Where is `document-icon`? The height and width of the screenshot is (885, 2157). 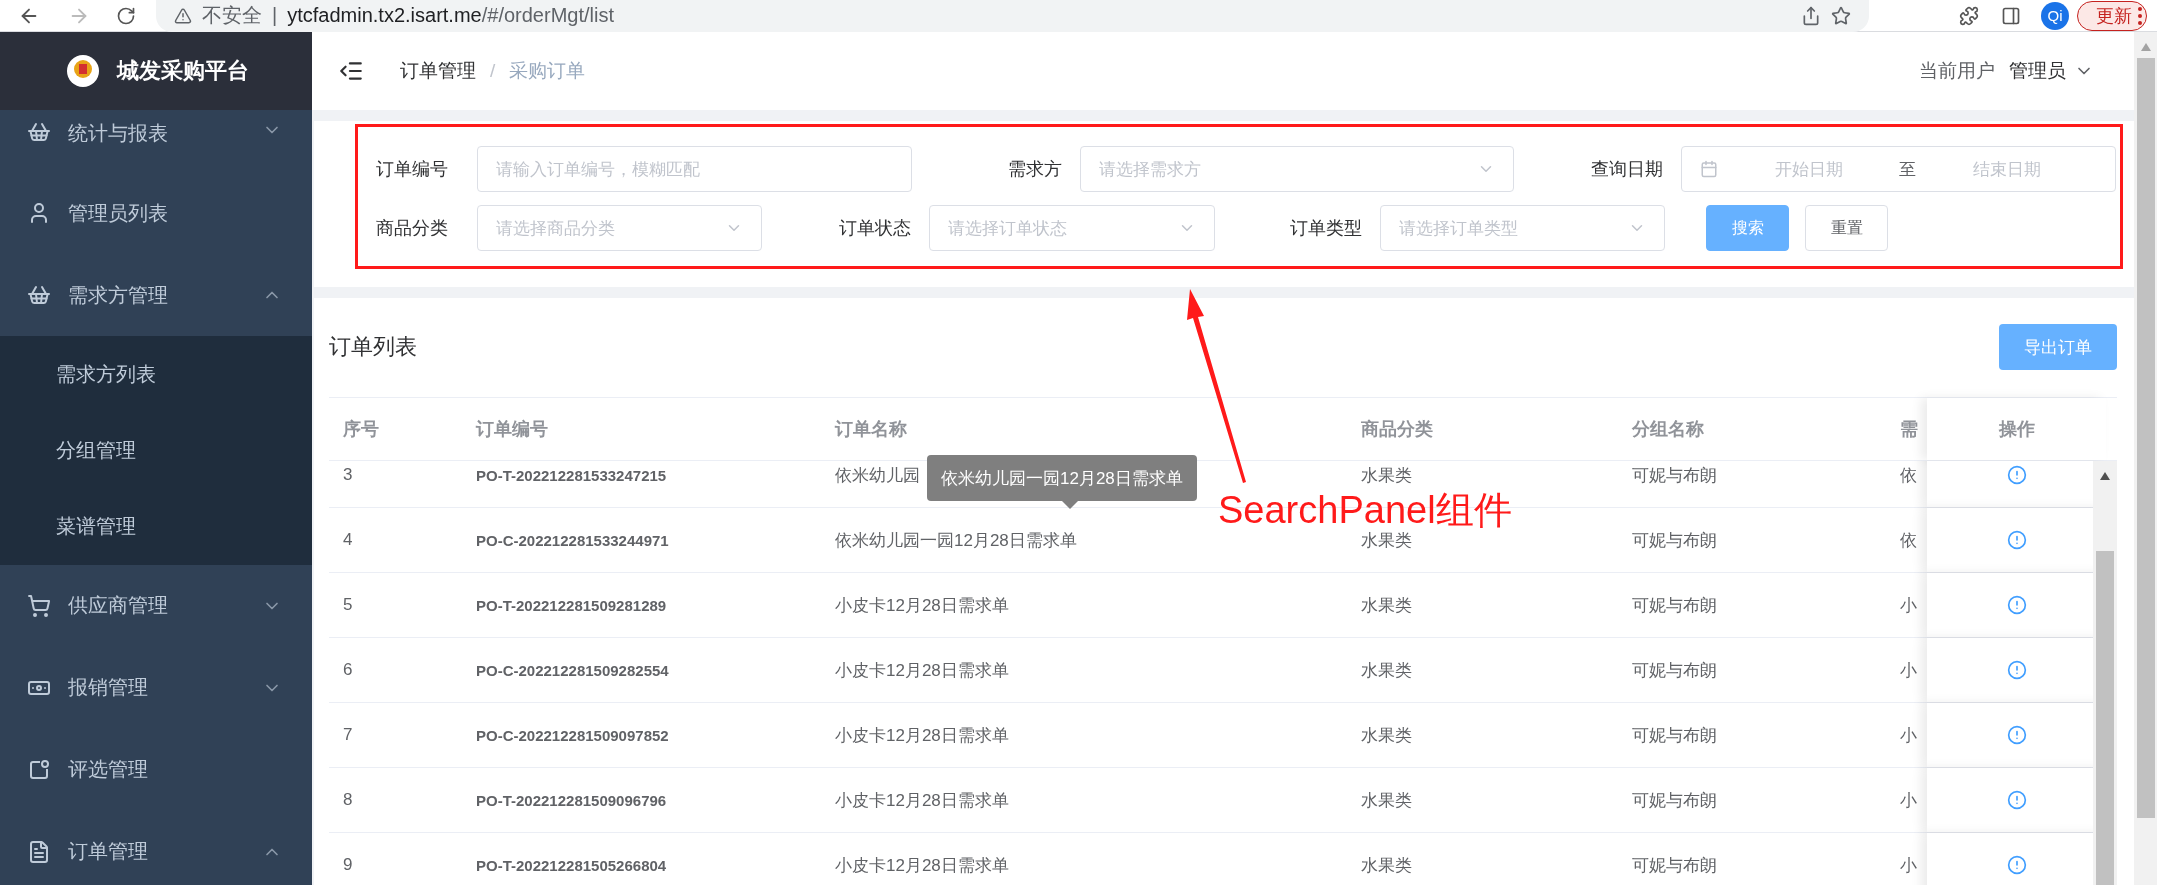
document-icon is located at coordinates (39, 851).